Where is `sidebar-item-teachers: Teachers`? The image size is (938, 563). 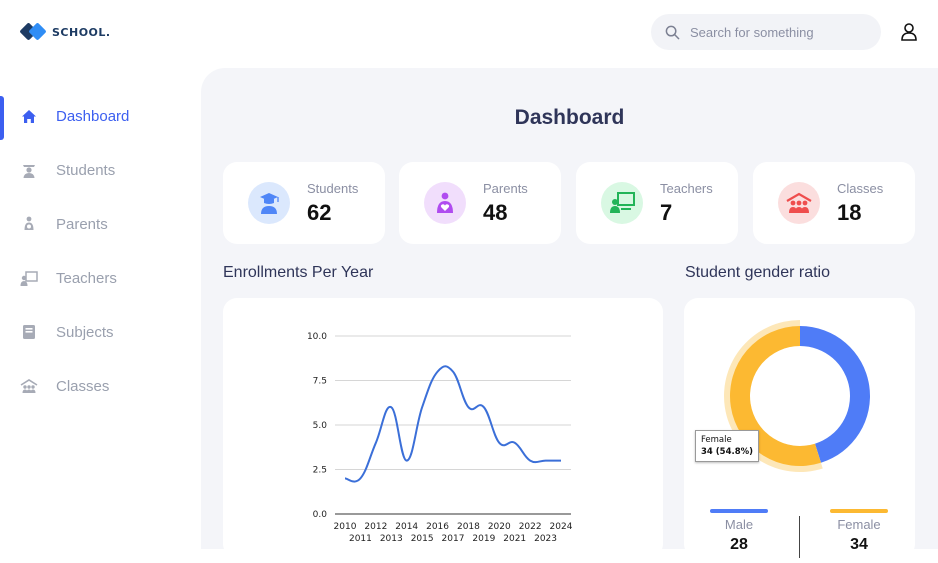 sidebar-item-teachers: Teachers is located at coordinates (100, 278).